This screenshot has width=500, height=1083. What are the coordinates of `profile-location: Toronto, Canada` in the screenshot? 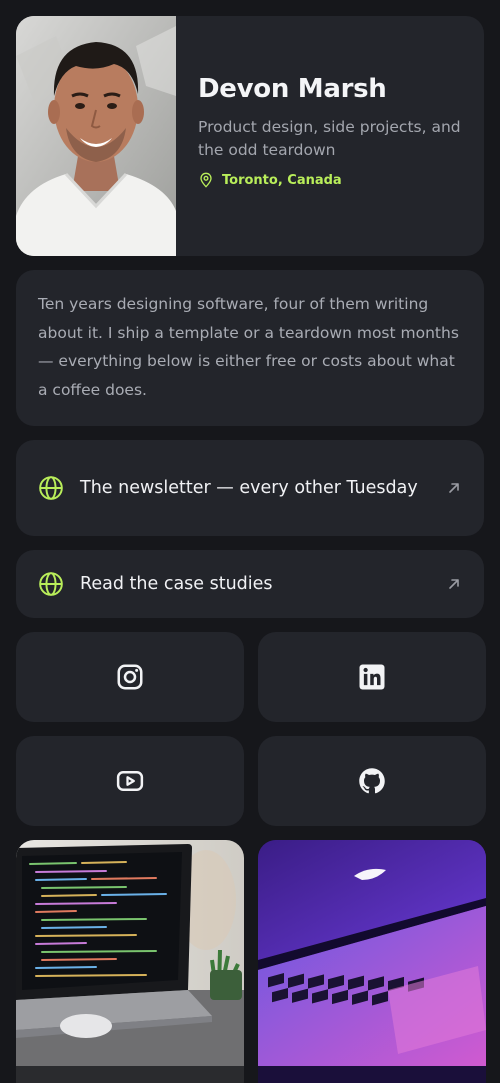 It's located at (333, 180).